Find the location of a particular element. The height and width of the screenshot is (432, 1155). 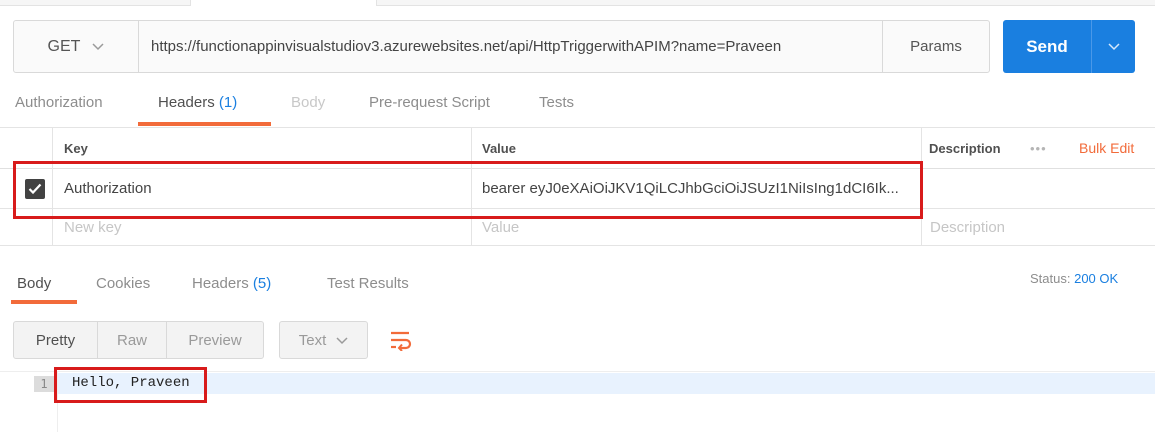

tab-tests-label: Tests is located at coordinates (557, 102).